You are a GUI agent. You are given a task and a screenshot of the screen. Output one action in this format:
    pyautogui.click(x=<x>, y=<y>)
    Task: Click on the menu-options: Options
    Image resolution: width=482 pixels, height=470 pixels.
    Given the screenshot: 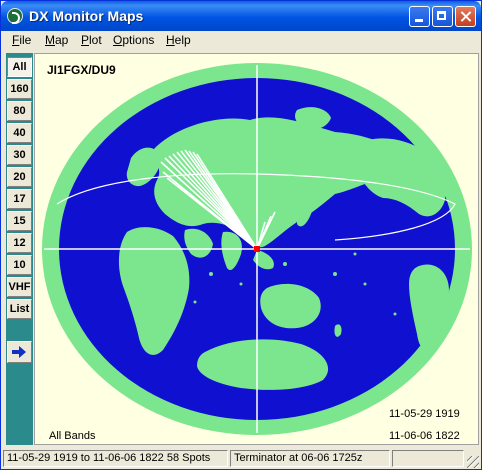 What is the action you would take?
    pyautogui.click(x=133, y=40)
    